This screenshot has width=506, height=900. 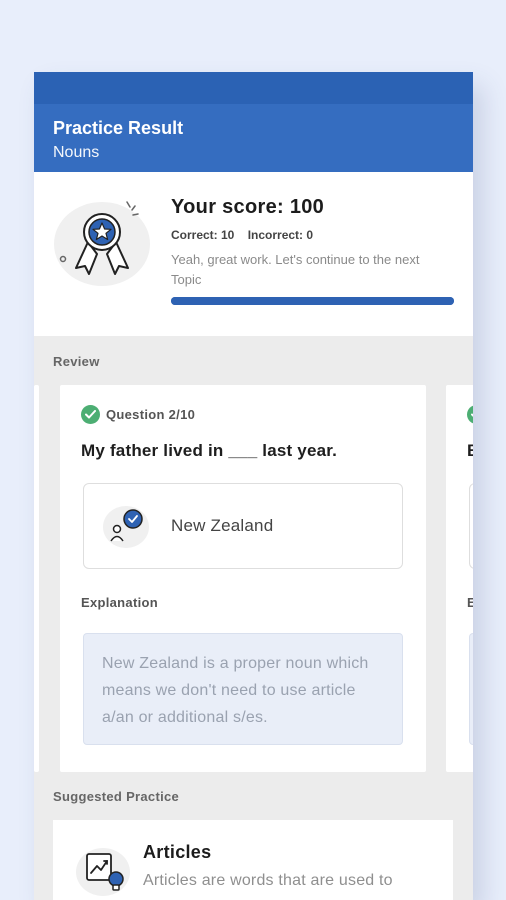 I want to click on score-progress-fill, so click(x=312, y=301).